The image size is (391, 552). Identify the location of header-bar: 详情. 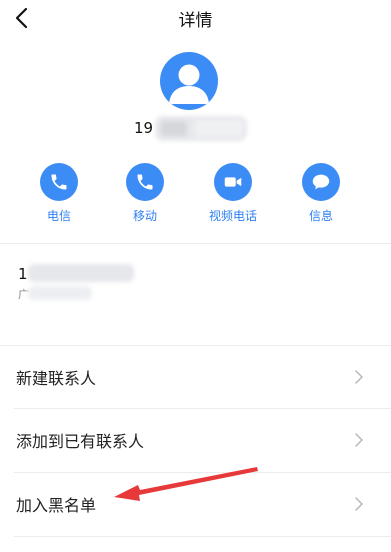
(195, 18).